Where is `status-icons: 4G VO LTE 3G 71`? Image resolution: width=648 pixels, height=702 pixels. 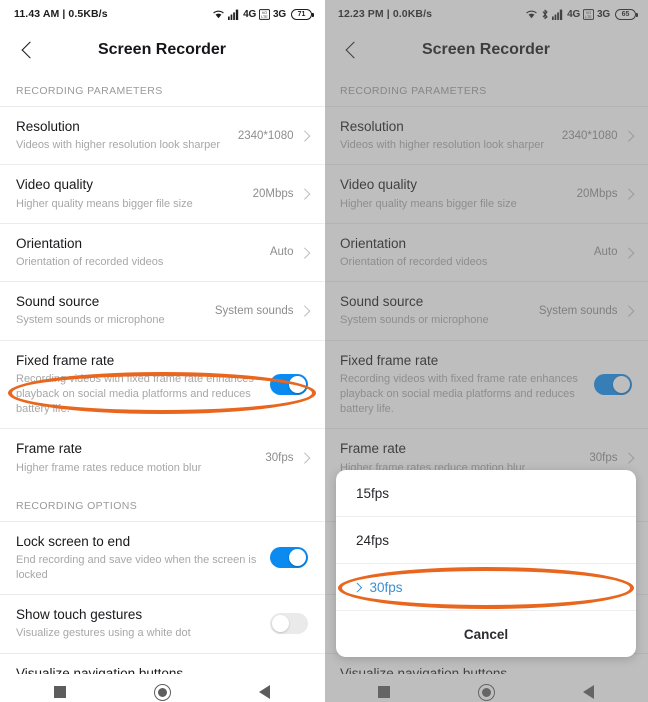
status-icons: 4G VO LTE 3G 71 is located at coordinates (263, 14).